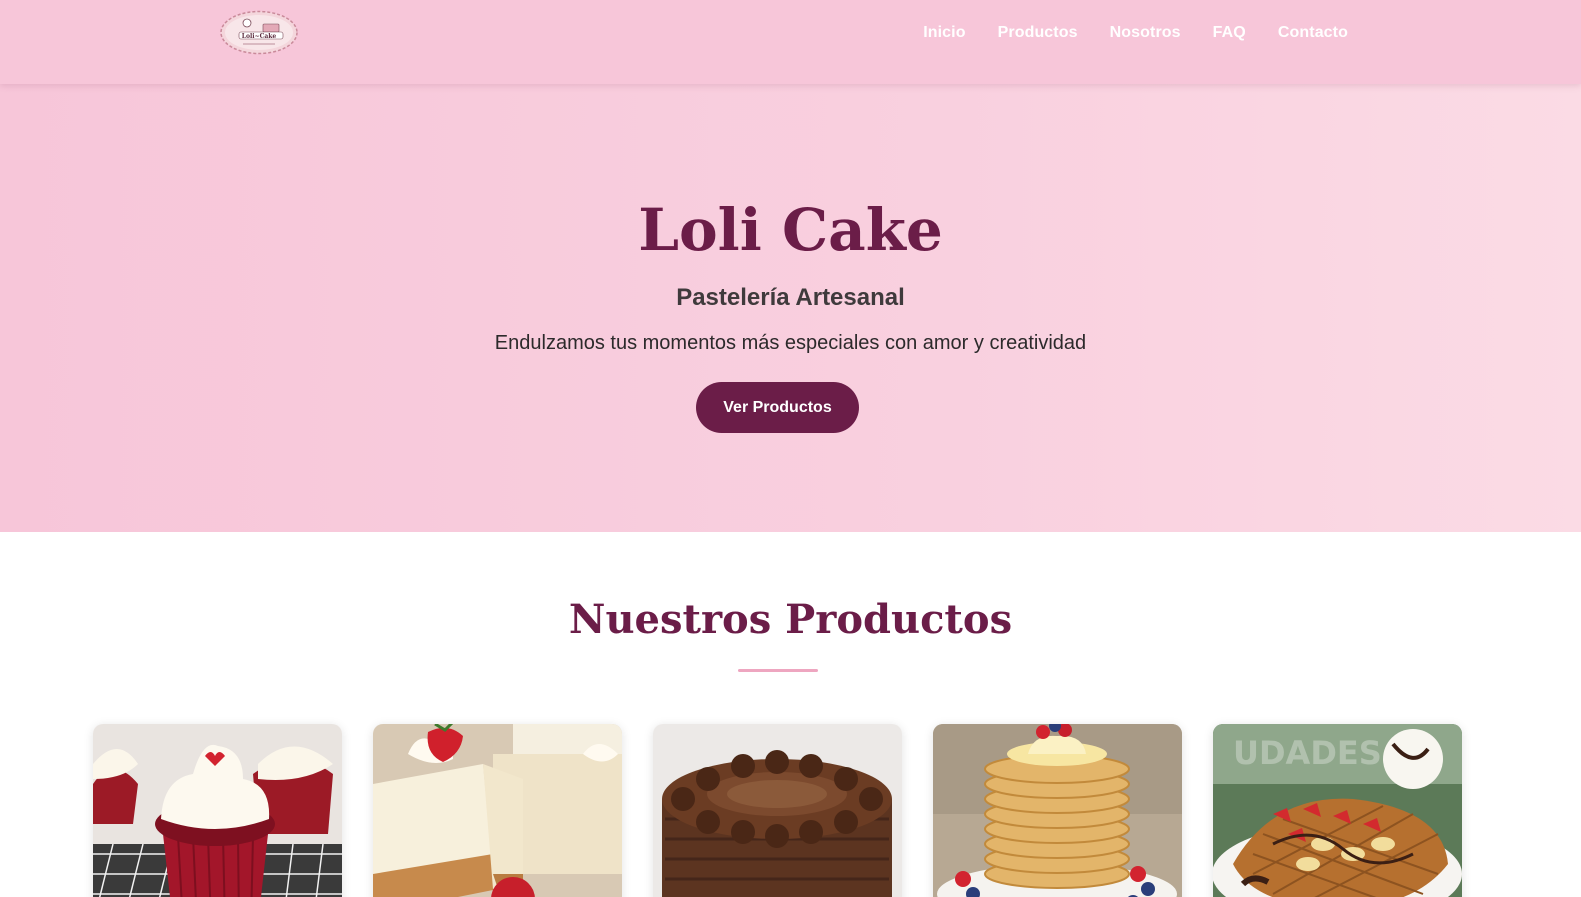 The width and height of the screenshot is (1581, 897). I want to click on logo: Loli~Cake, so click(259, 32).